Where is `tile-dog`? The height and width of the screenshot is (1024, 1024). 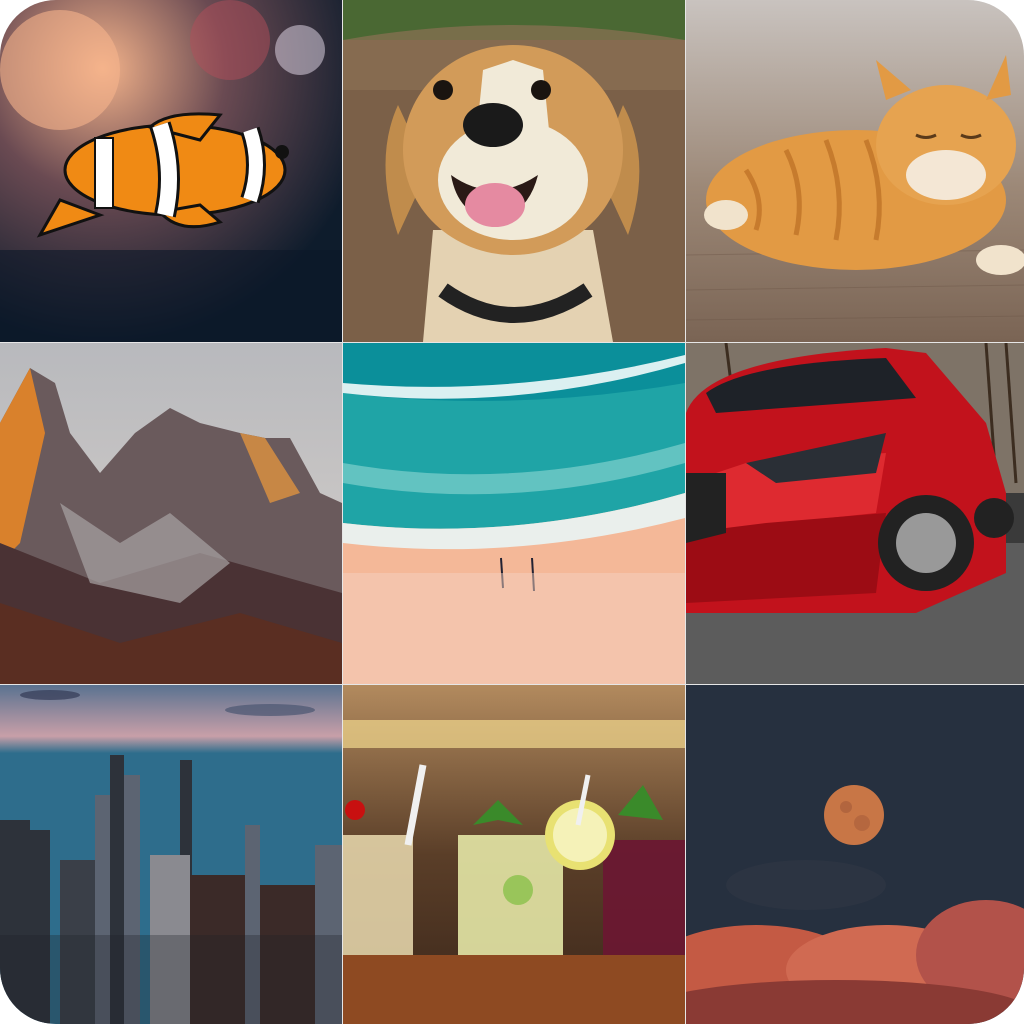 tile-dog is located at coordinates (514, 171).